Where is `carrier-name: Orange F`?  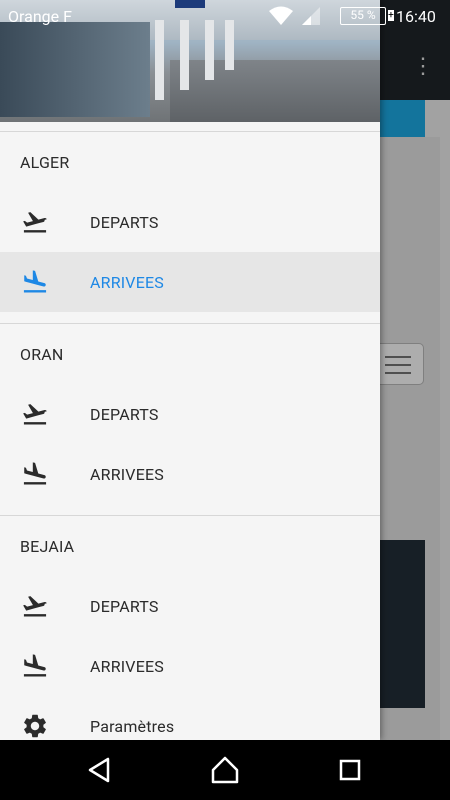 carrier-name: Orange F is located at coordinates (40, 16).